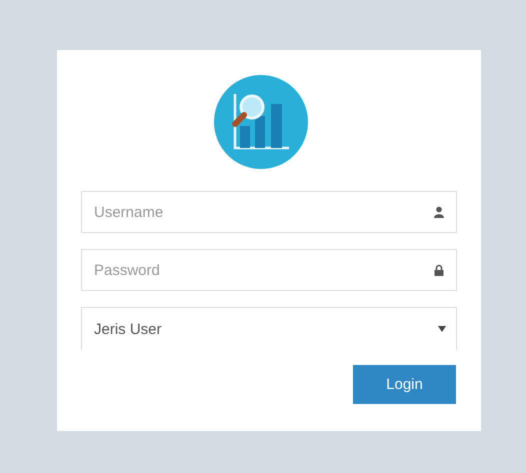 The width and height of the screenshot is (526, 473). I want to click on login-button: Login, so click(404, 384).